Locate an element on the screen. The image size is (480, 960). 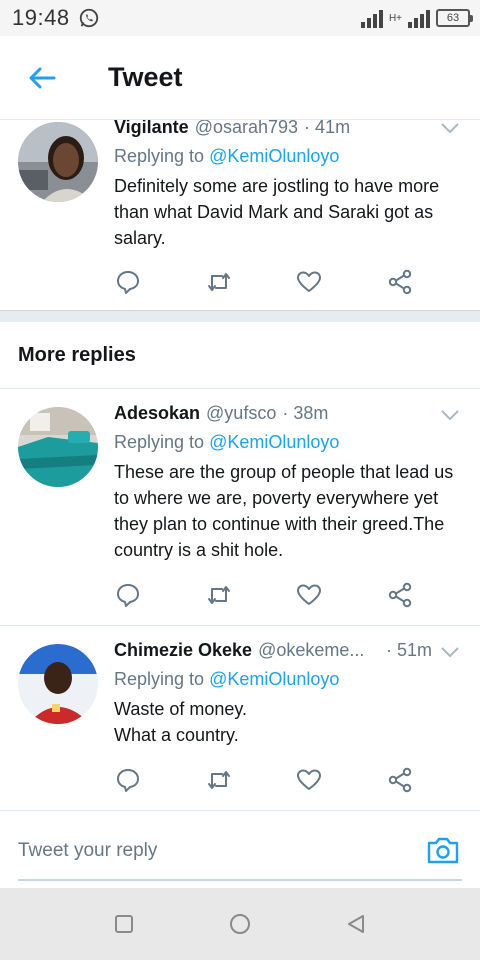
author-name: Chimezie Okeke is located at coordinates (183, 650).